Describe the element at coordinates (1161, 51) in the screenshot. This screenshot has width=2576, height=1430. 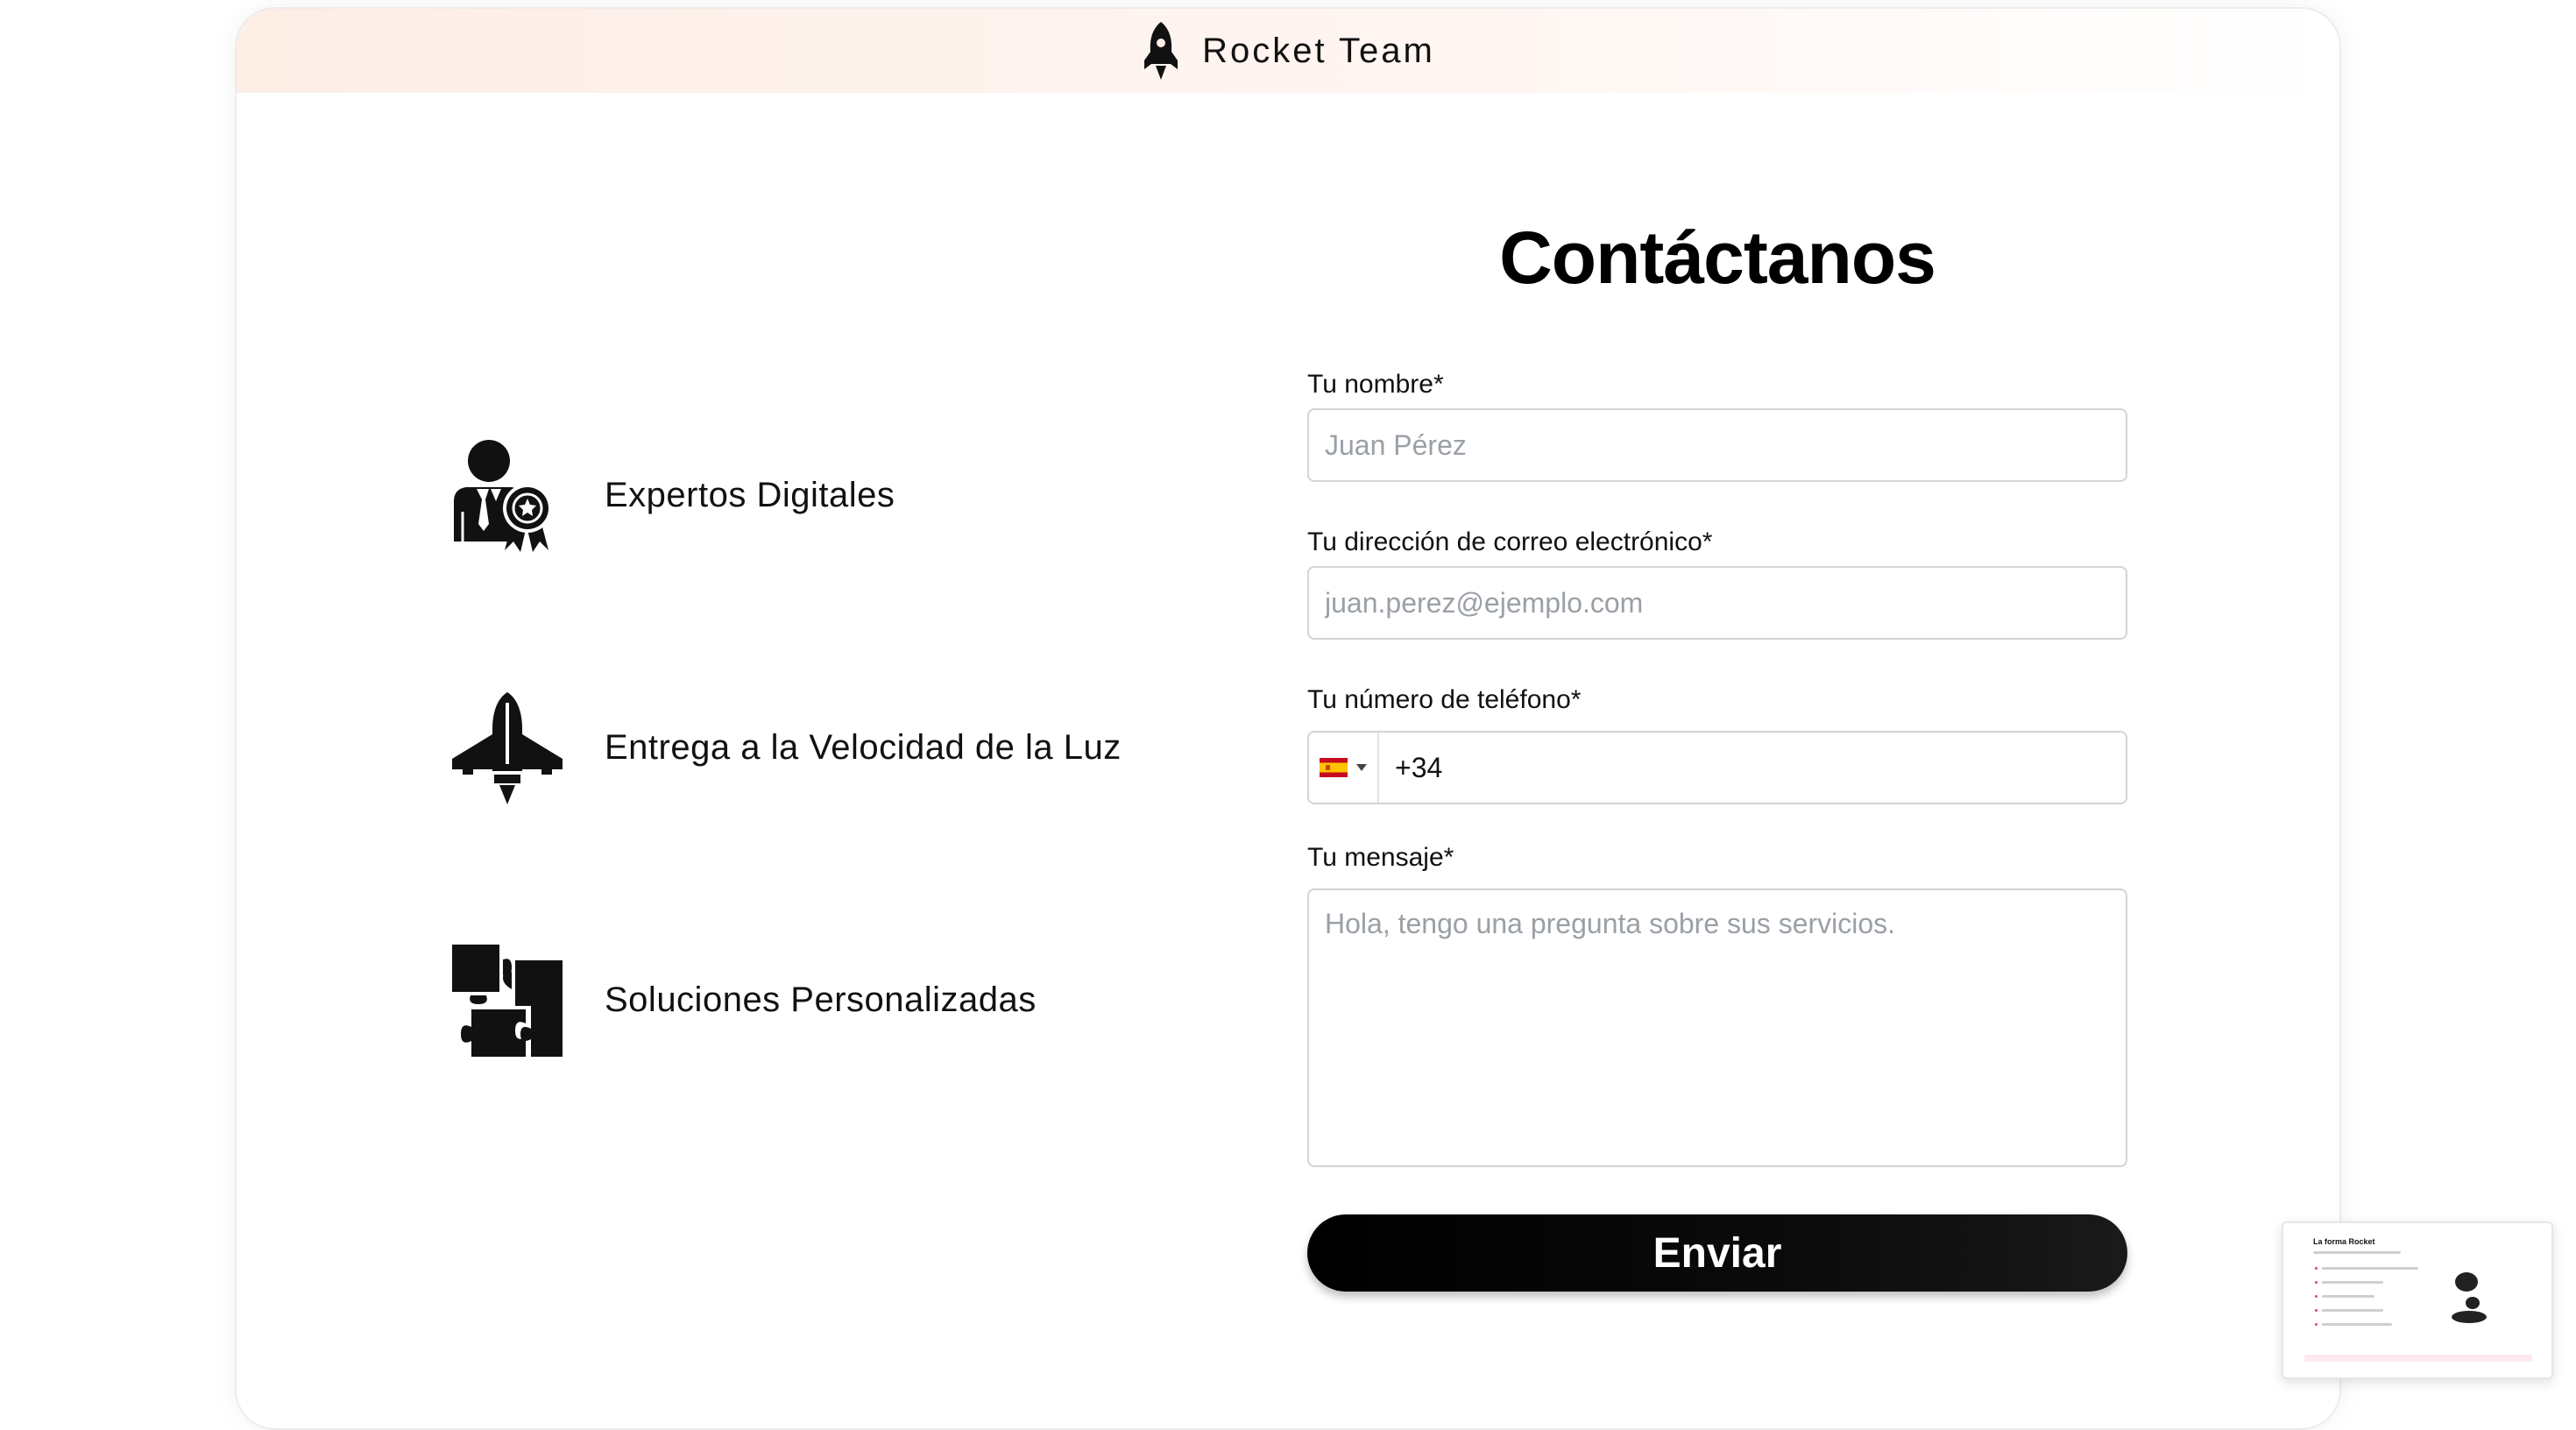
I see `rocket-icon` at that location.